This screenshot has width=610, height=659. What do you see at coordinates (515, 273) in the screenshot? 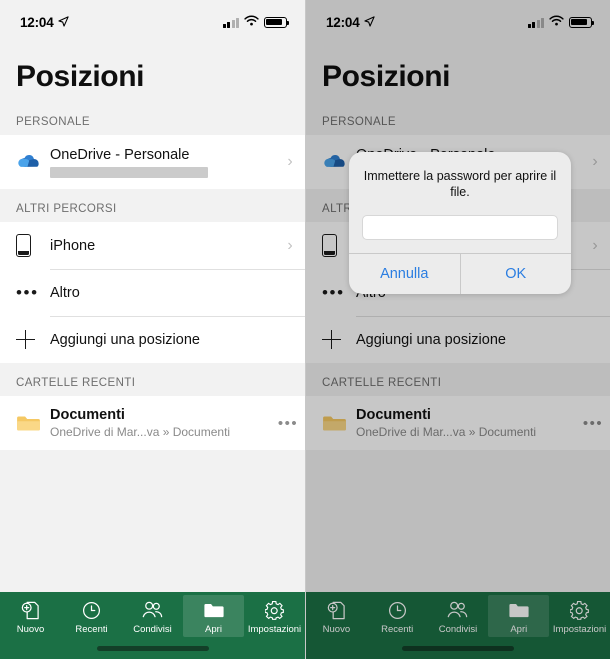
I see `ok-button: OK` at bounding box center [515, 273].